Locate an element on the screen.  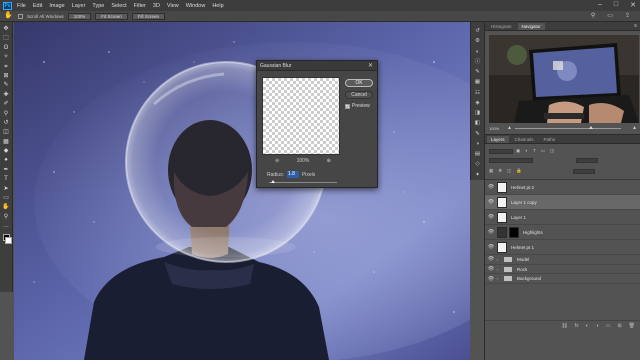
pen-icon: ✒ is located at coordinates (6, 170).